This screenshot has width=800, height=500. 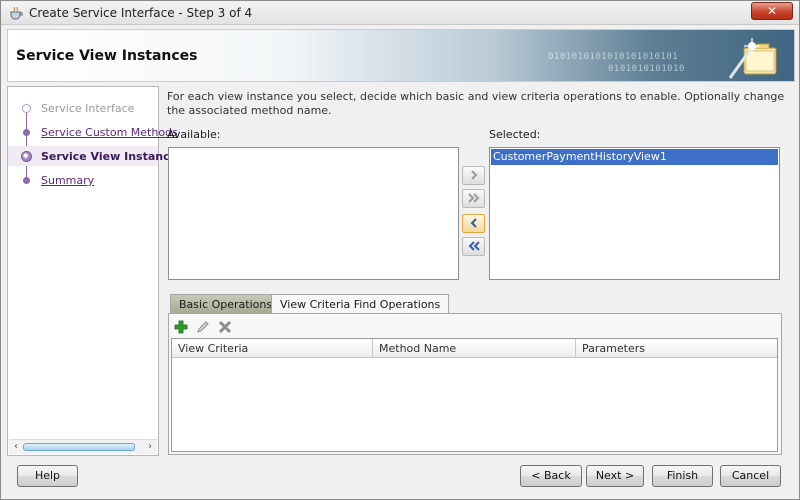 What do you see at coordinates (474, 348) in the screenshot?
I see `column-header-method-name: Method Name` at bounding box center [474, 348].